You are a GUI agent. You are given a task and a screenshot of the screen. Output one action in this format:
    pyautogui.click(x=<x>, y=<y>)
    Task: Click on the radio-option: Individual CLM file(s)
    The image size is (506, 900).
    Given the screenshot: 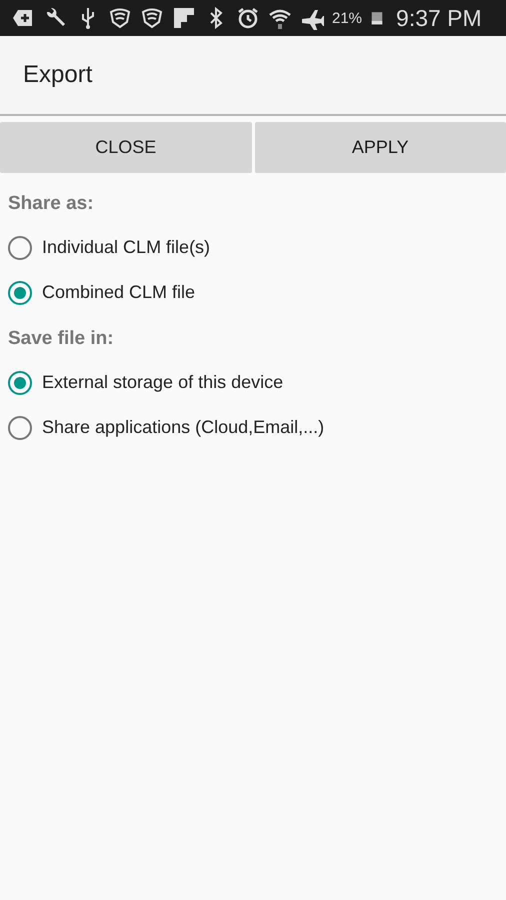 What is the action you would take?
    pyautogui.click(x=109, y=247)
    